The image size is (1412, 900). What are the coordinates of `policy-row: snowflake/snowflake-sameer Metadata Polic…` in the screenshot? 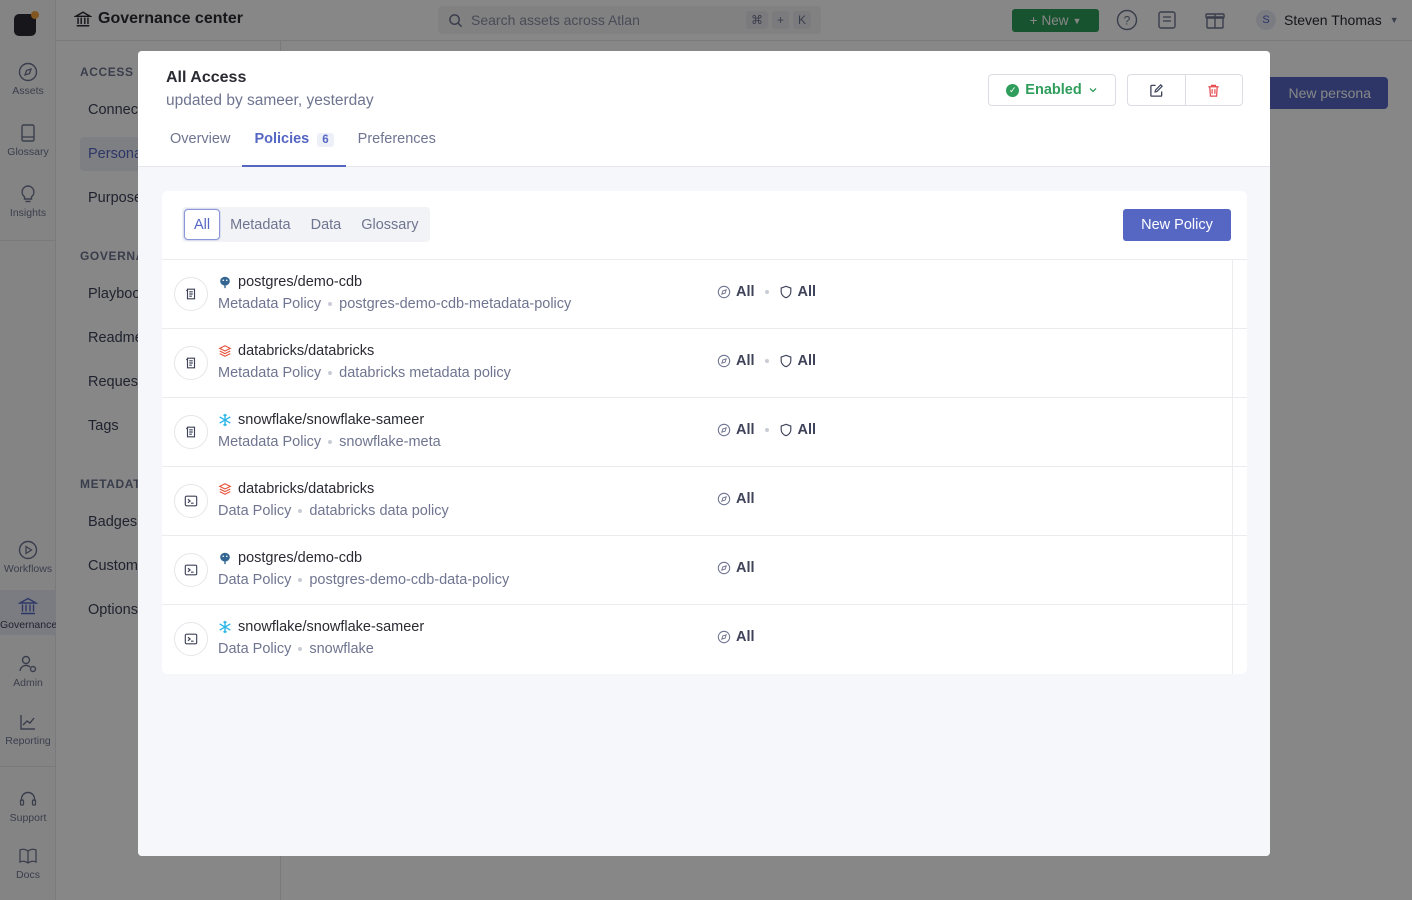 It's located at (704, 431).